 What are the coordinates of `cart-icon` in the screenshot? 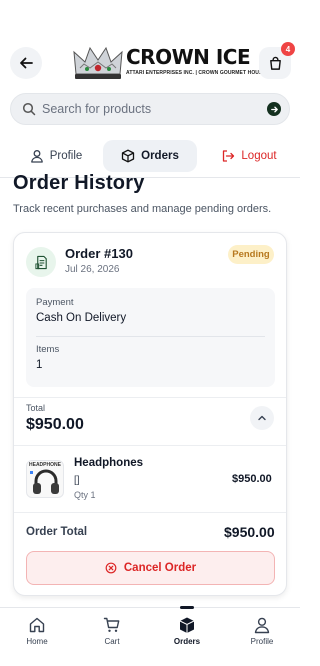 It's located at (111, 624).